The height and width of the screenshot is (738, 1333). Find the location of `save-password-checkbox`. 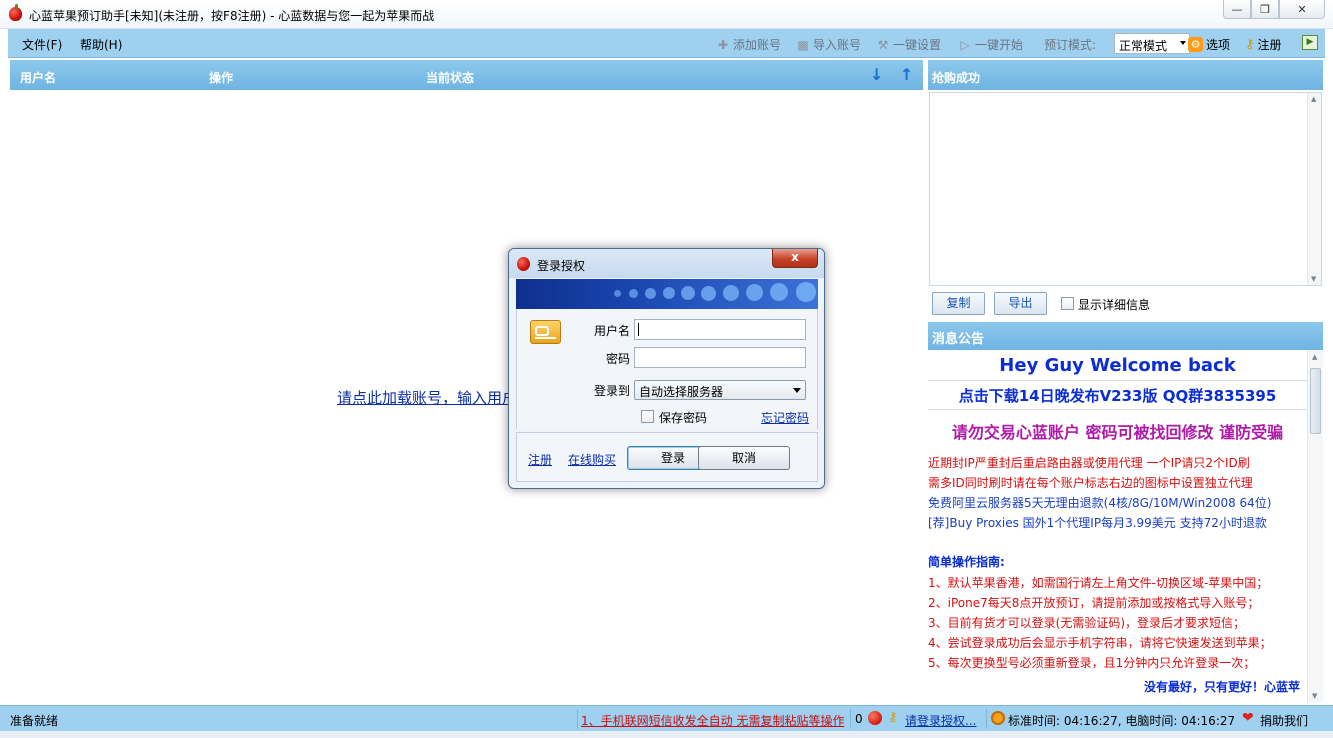

save-password-checkbox is located at coordinates (647, 416).